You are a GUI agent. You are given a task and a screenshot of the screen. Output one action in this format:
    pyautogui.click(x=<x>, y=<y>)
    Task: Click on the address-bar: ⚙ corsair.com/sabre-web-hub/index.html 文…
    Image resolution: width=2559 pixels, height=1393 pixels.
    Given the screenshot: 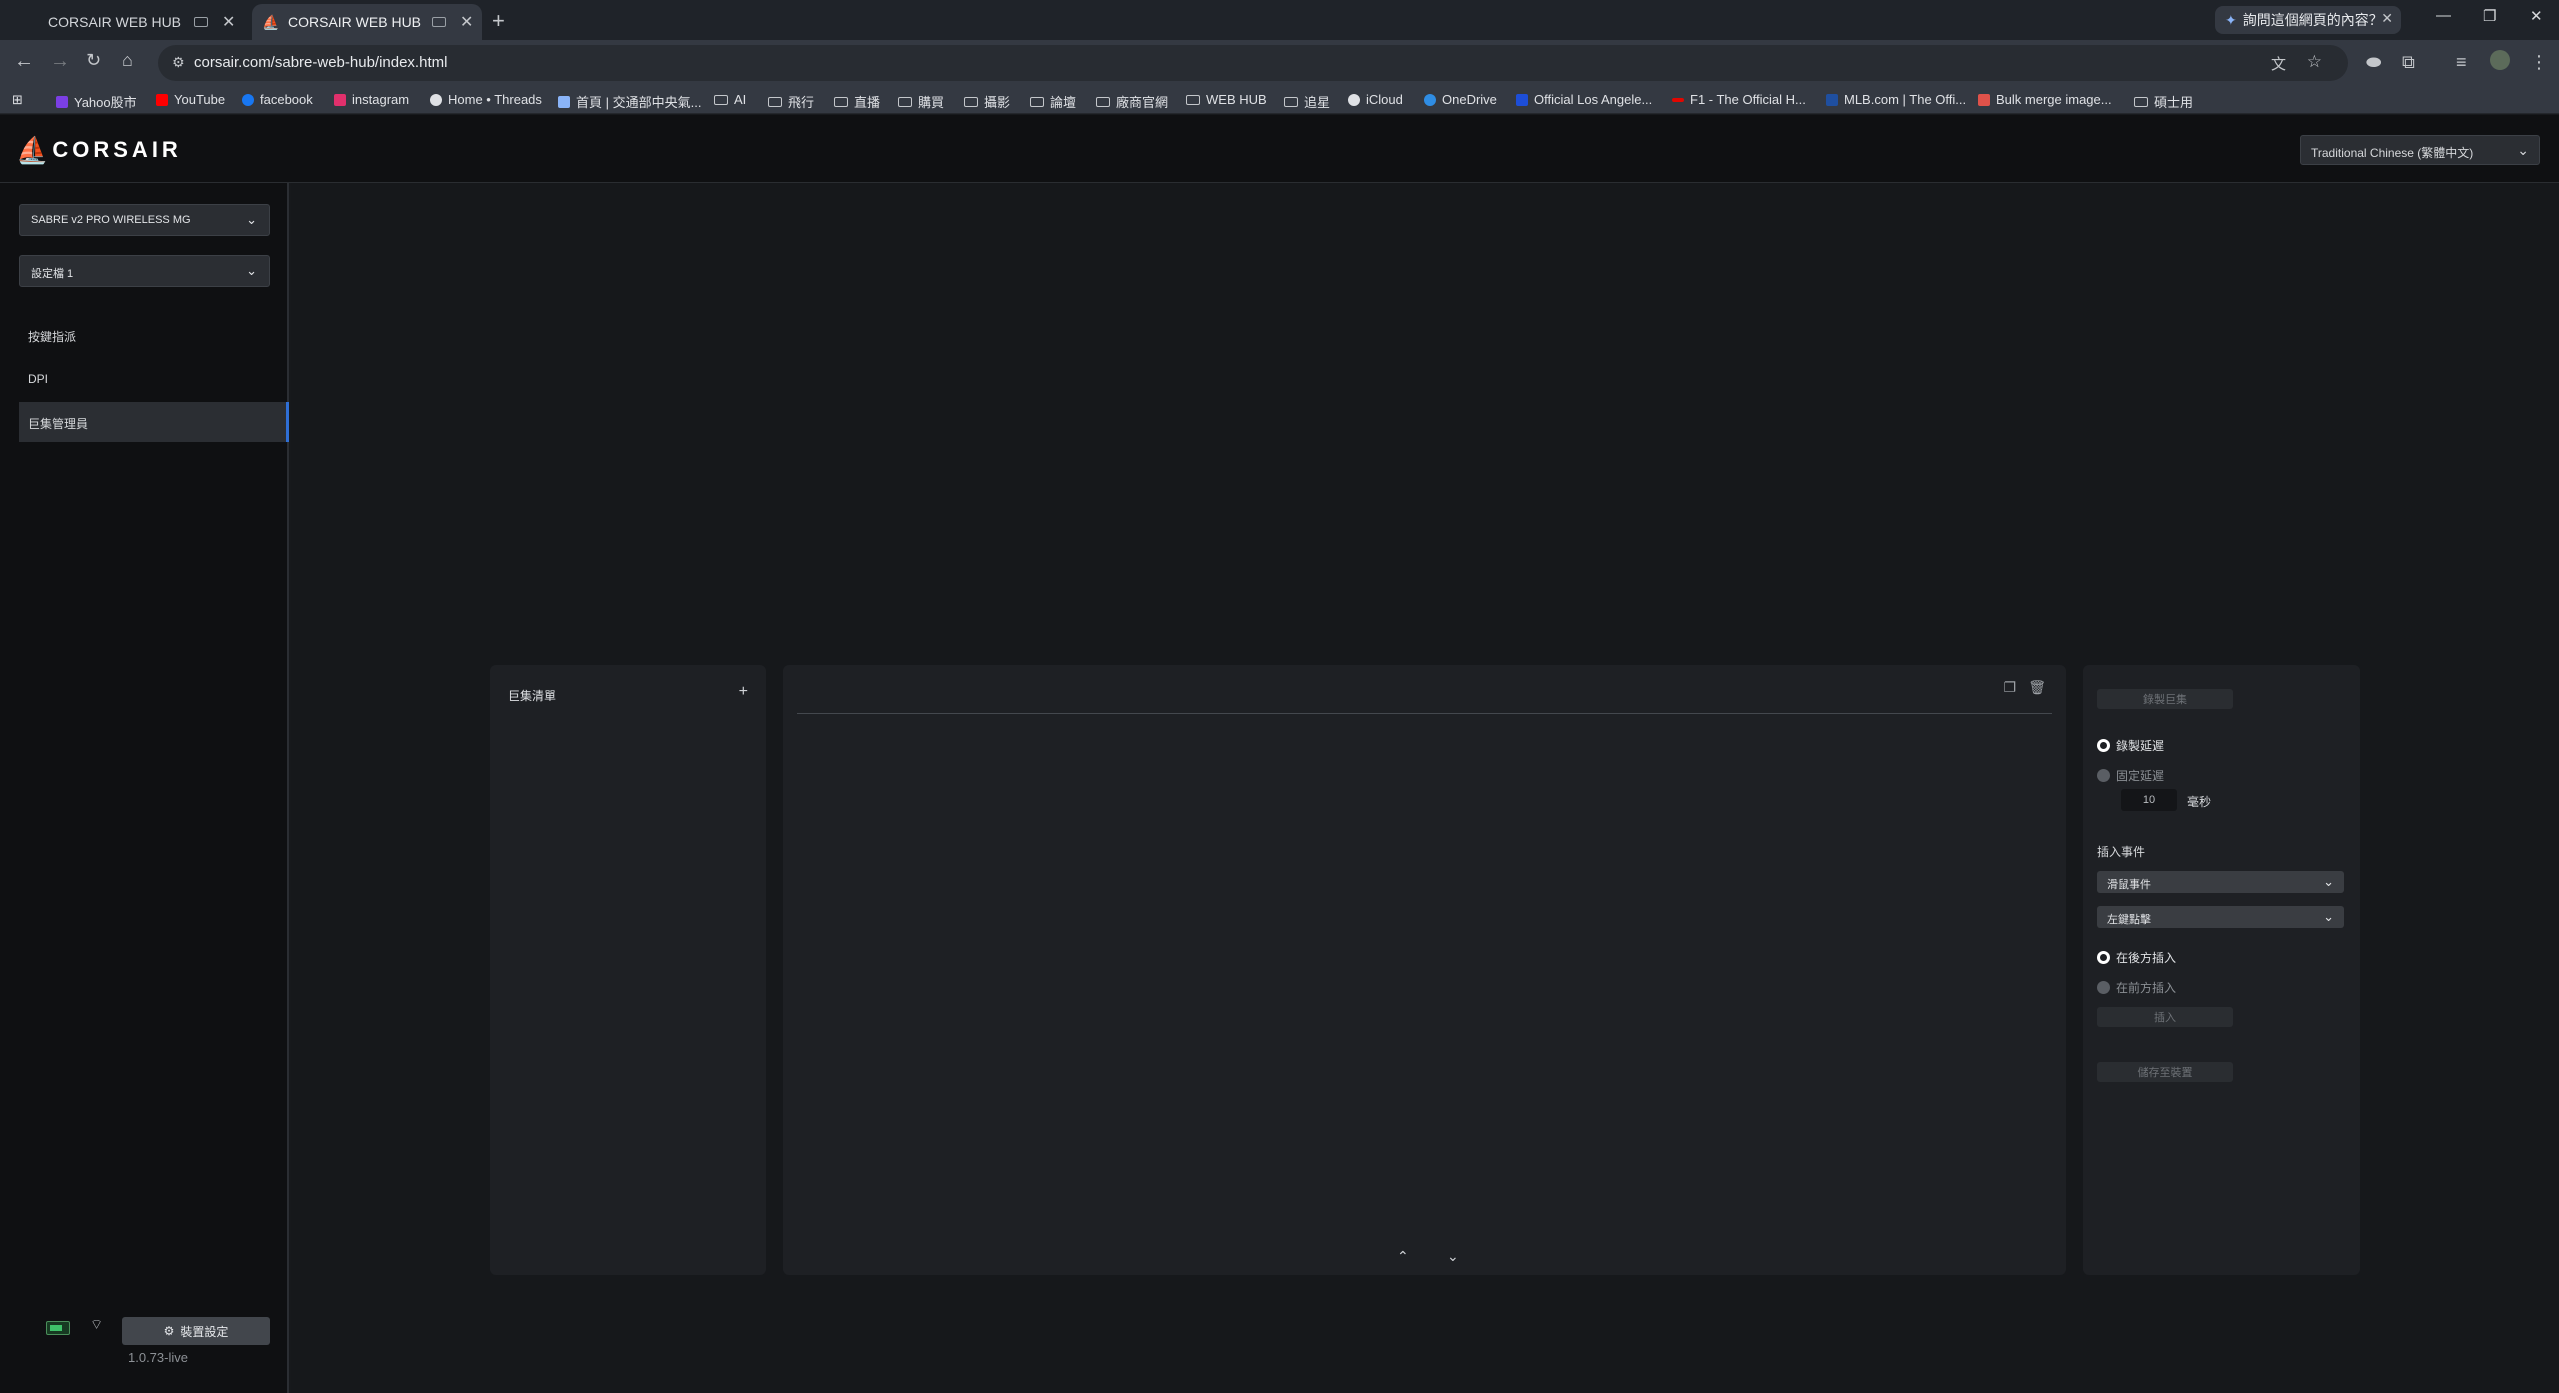 What is the action you would take?
    pyautogui.click(x=1253, y=63)
    